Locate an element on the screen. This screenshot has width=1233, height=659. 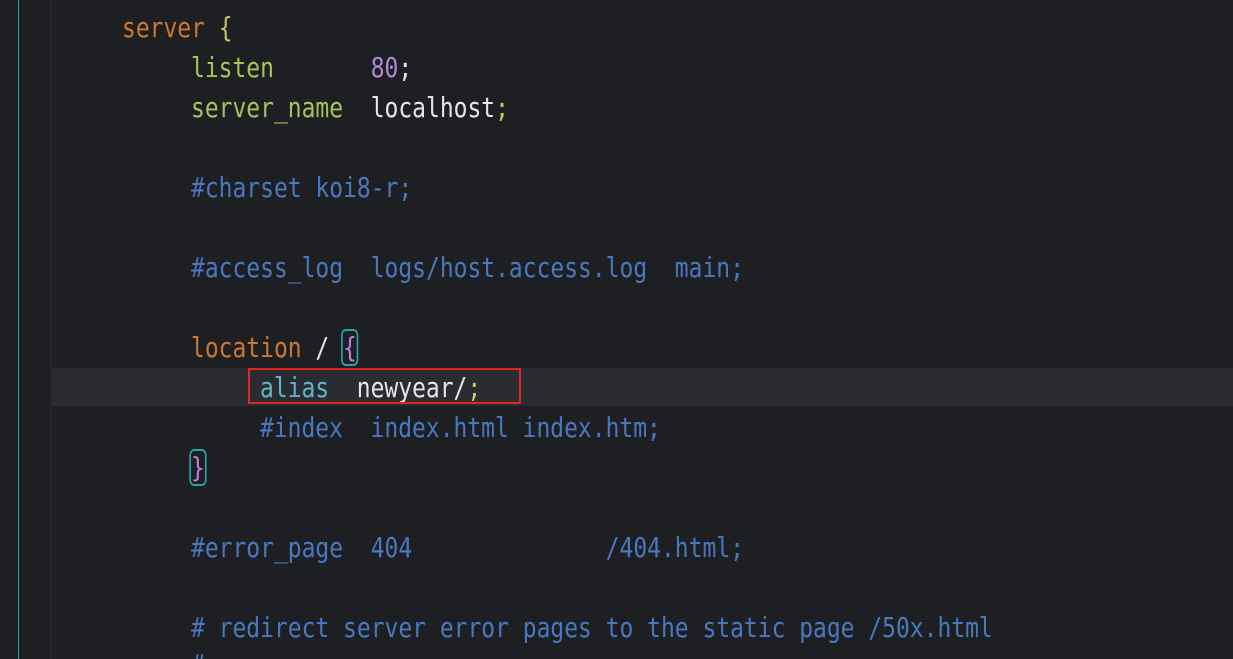
code-line-location: location / { is located at coordinates (275, 348).